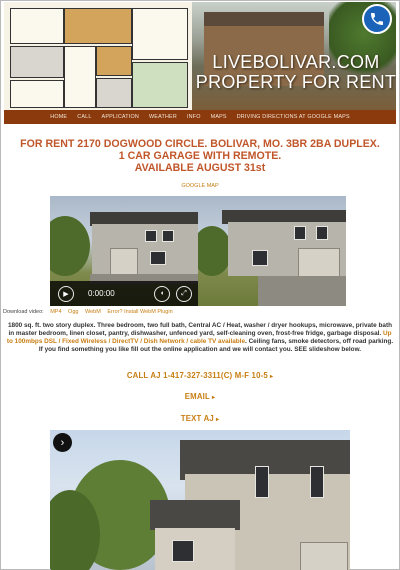  I want to click on nav-maps: MAPS, so click(219, 117).